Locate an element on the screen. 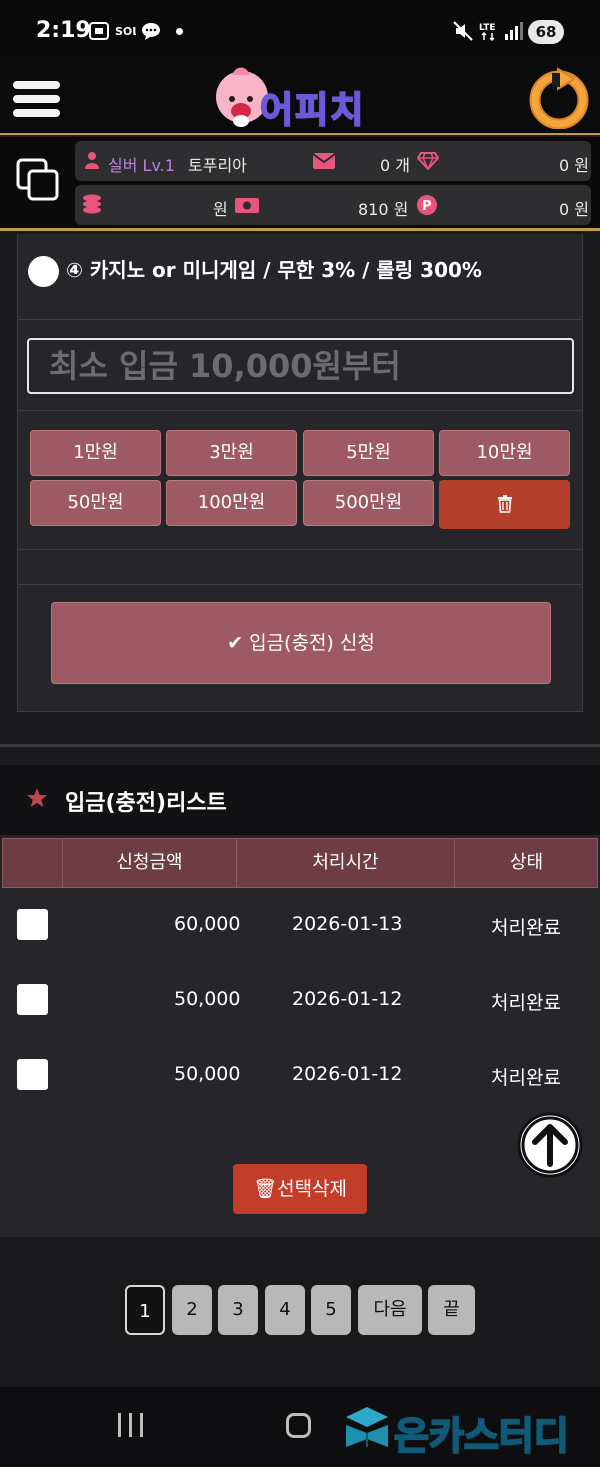  page-button-4: 4 is located at coordinates (285, 1310).